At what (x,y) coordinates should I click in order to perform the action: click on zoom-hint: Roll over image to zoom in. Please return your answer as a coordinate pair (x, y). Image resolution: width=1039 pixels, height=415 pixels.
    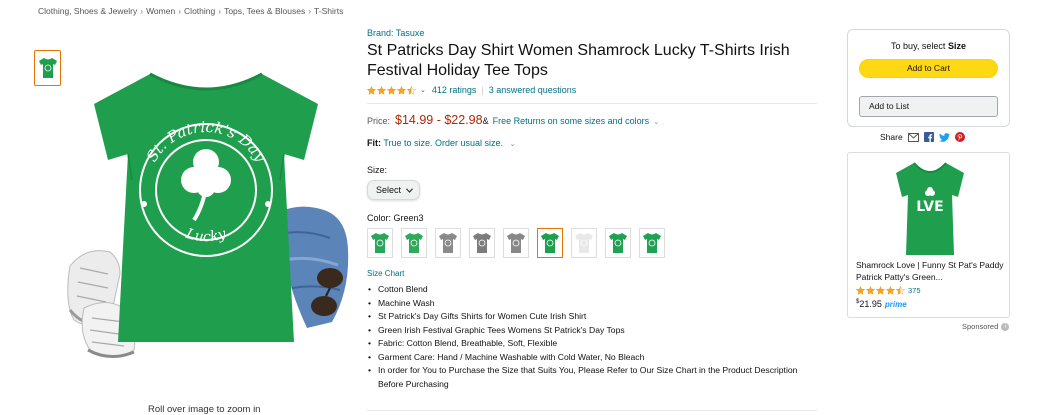
    Looking at the image, I should click on (204, 409).